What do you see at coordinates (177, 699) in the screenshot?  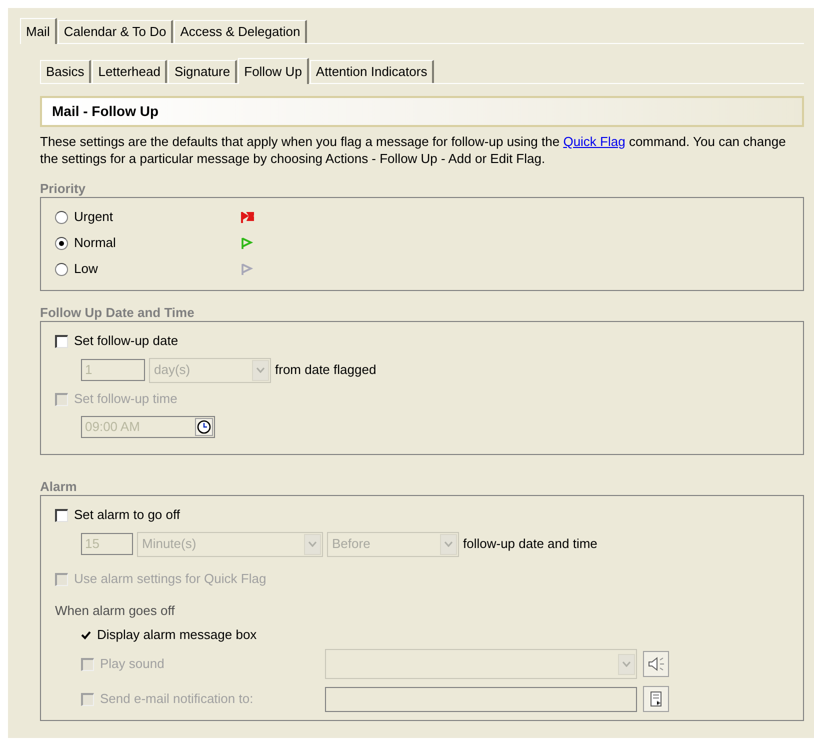 I see `checkbox-label: Send e-mail notification to:` at bounding box center [177, 699].